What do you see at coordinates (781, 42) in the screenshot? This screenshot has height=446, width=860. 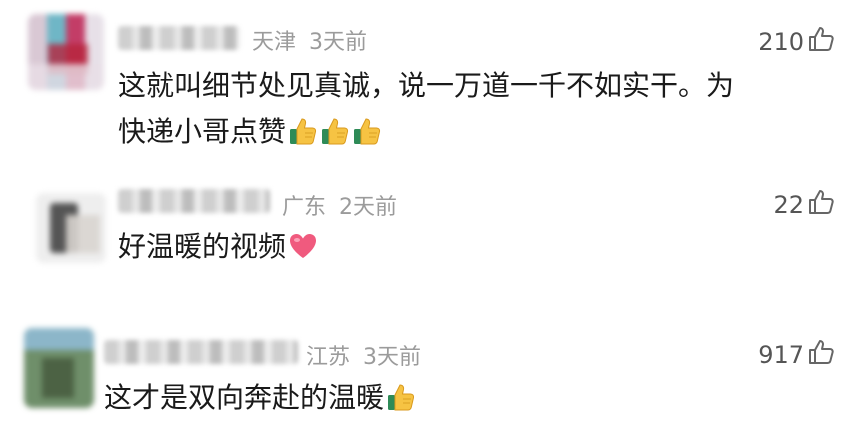 I see `like-count: 210` at bounding box center [781, 42].